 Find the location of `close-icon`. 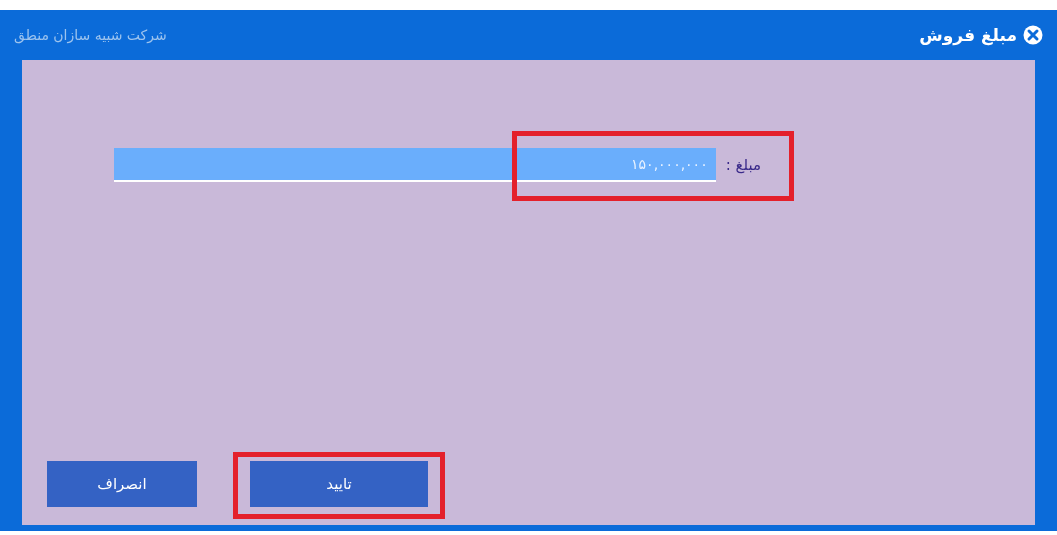

close-icon is located at coordinates (1033, 35).